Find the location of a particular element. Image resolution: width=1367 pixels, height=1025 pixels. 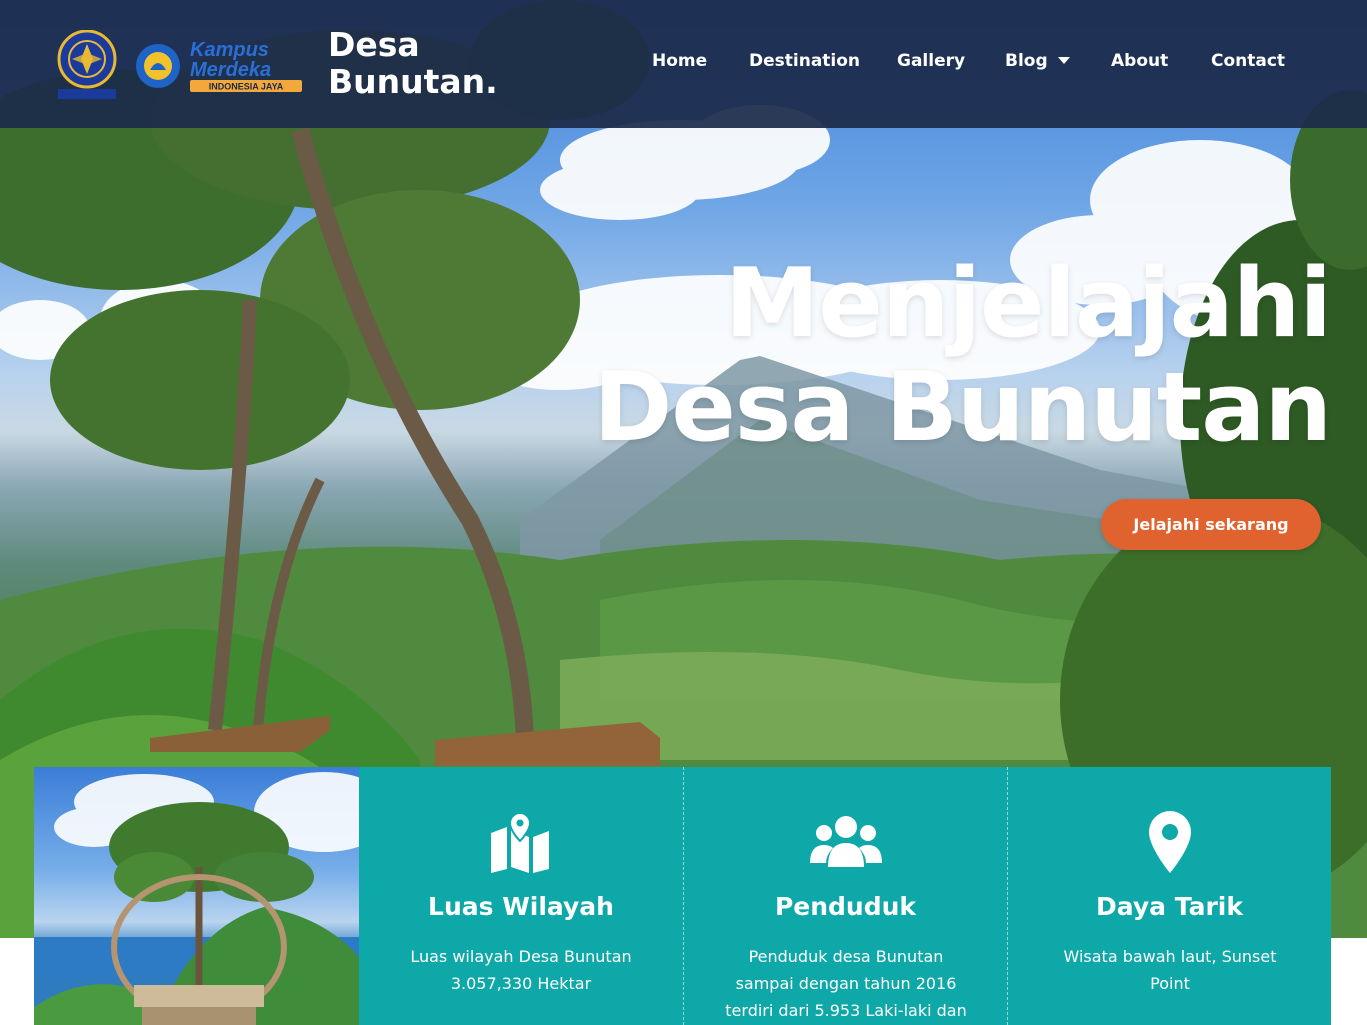

hero-title: Menjelajahi Desa Bunutan is located at coordinates (881, 356).